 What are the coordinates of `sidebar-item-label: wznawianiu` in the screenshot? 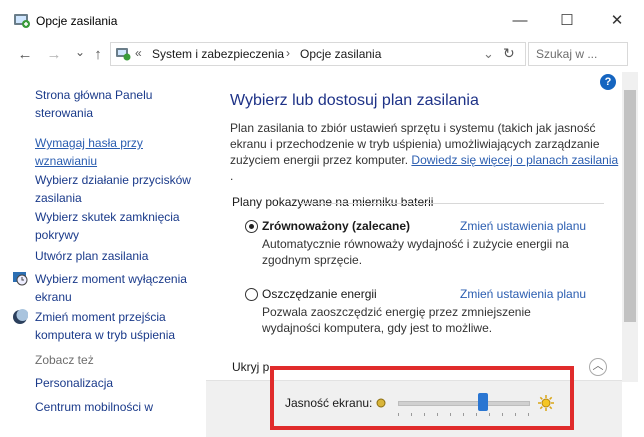 It's located at (66, 161).